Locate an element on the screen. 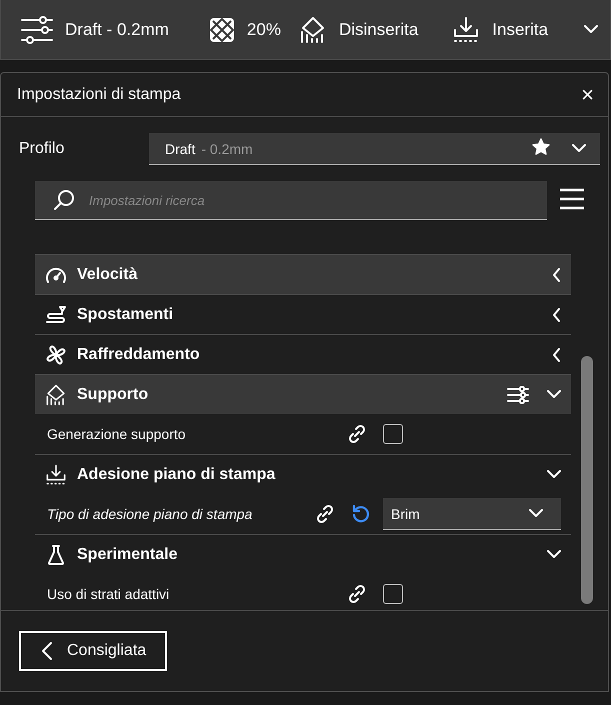 The width and height of the screenshot is (611, 705). reset-icon is located at coordinates (361, 514).